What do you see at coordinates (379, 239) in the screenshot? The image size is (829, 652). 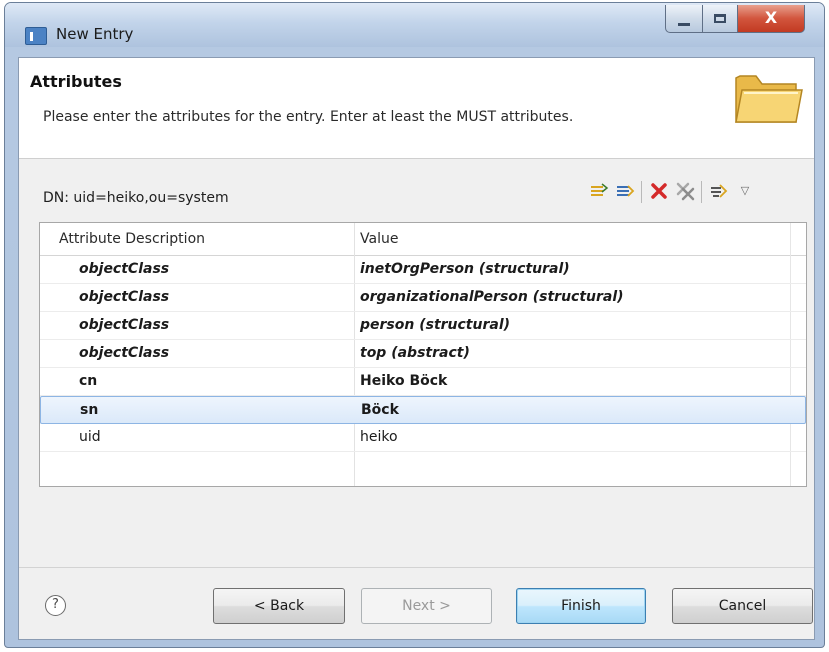 I see `column-header-value: Value` at bounding box center [379, 239].